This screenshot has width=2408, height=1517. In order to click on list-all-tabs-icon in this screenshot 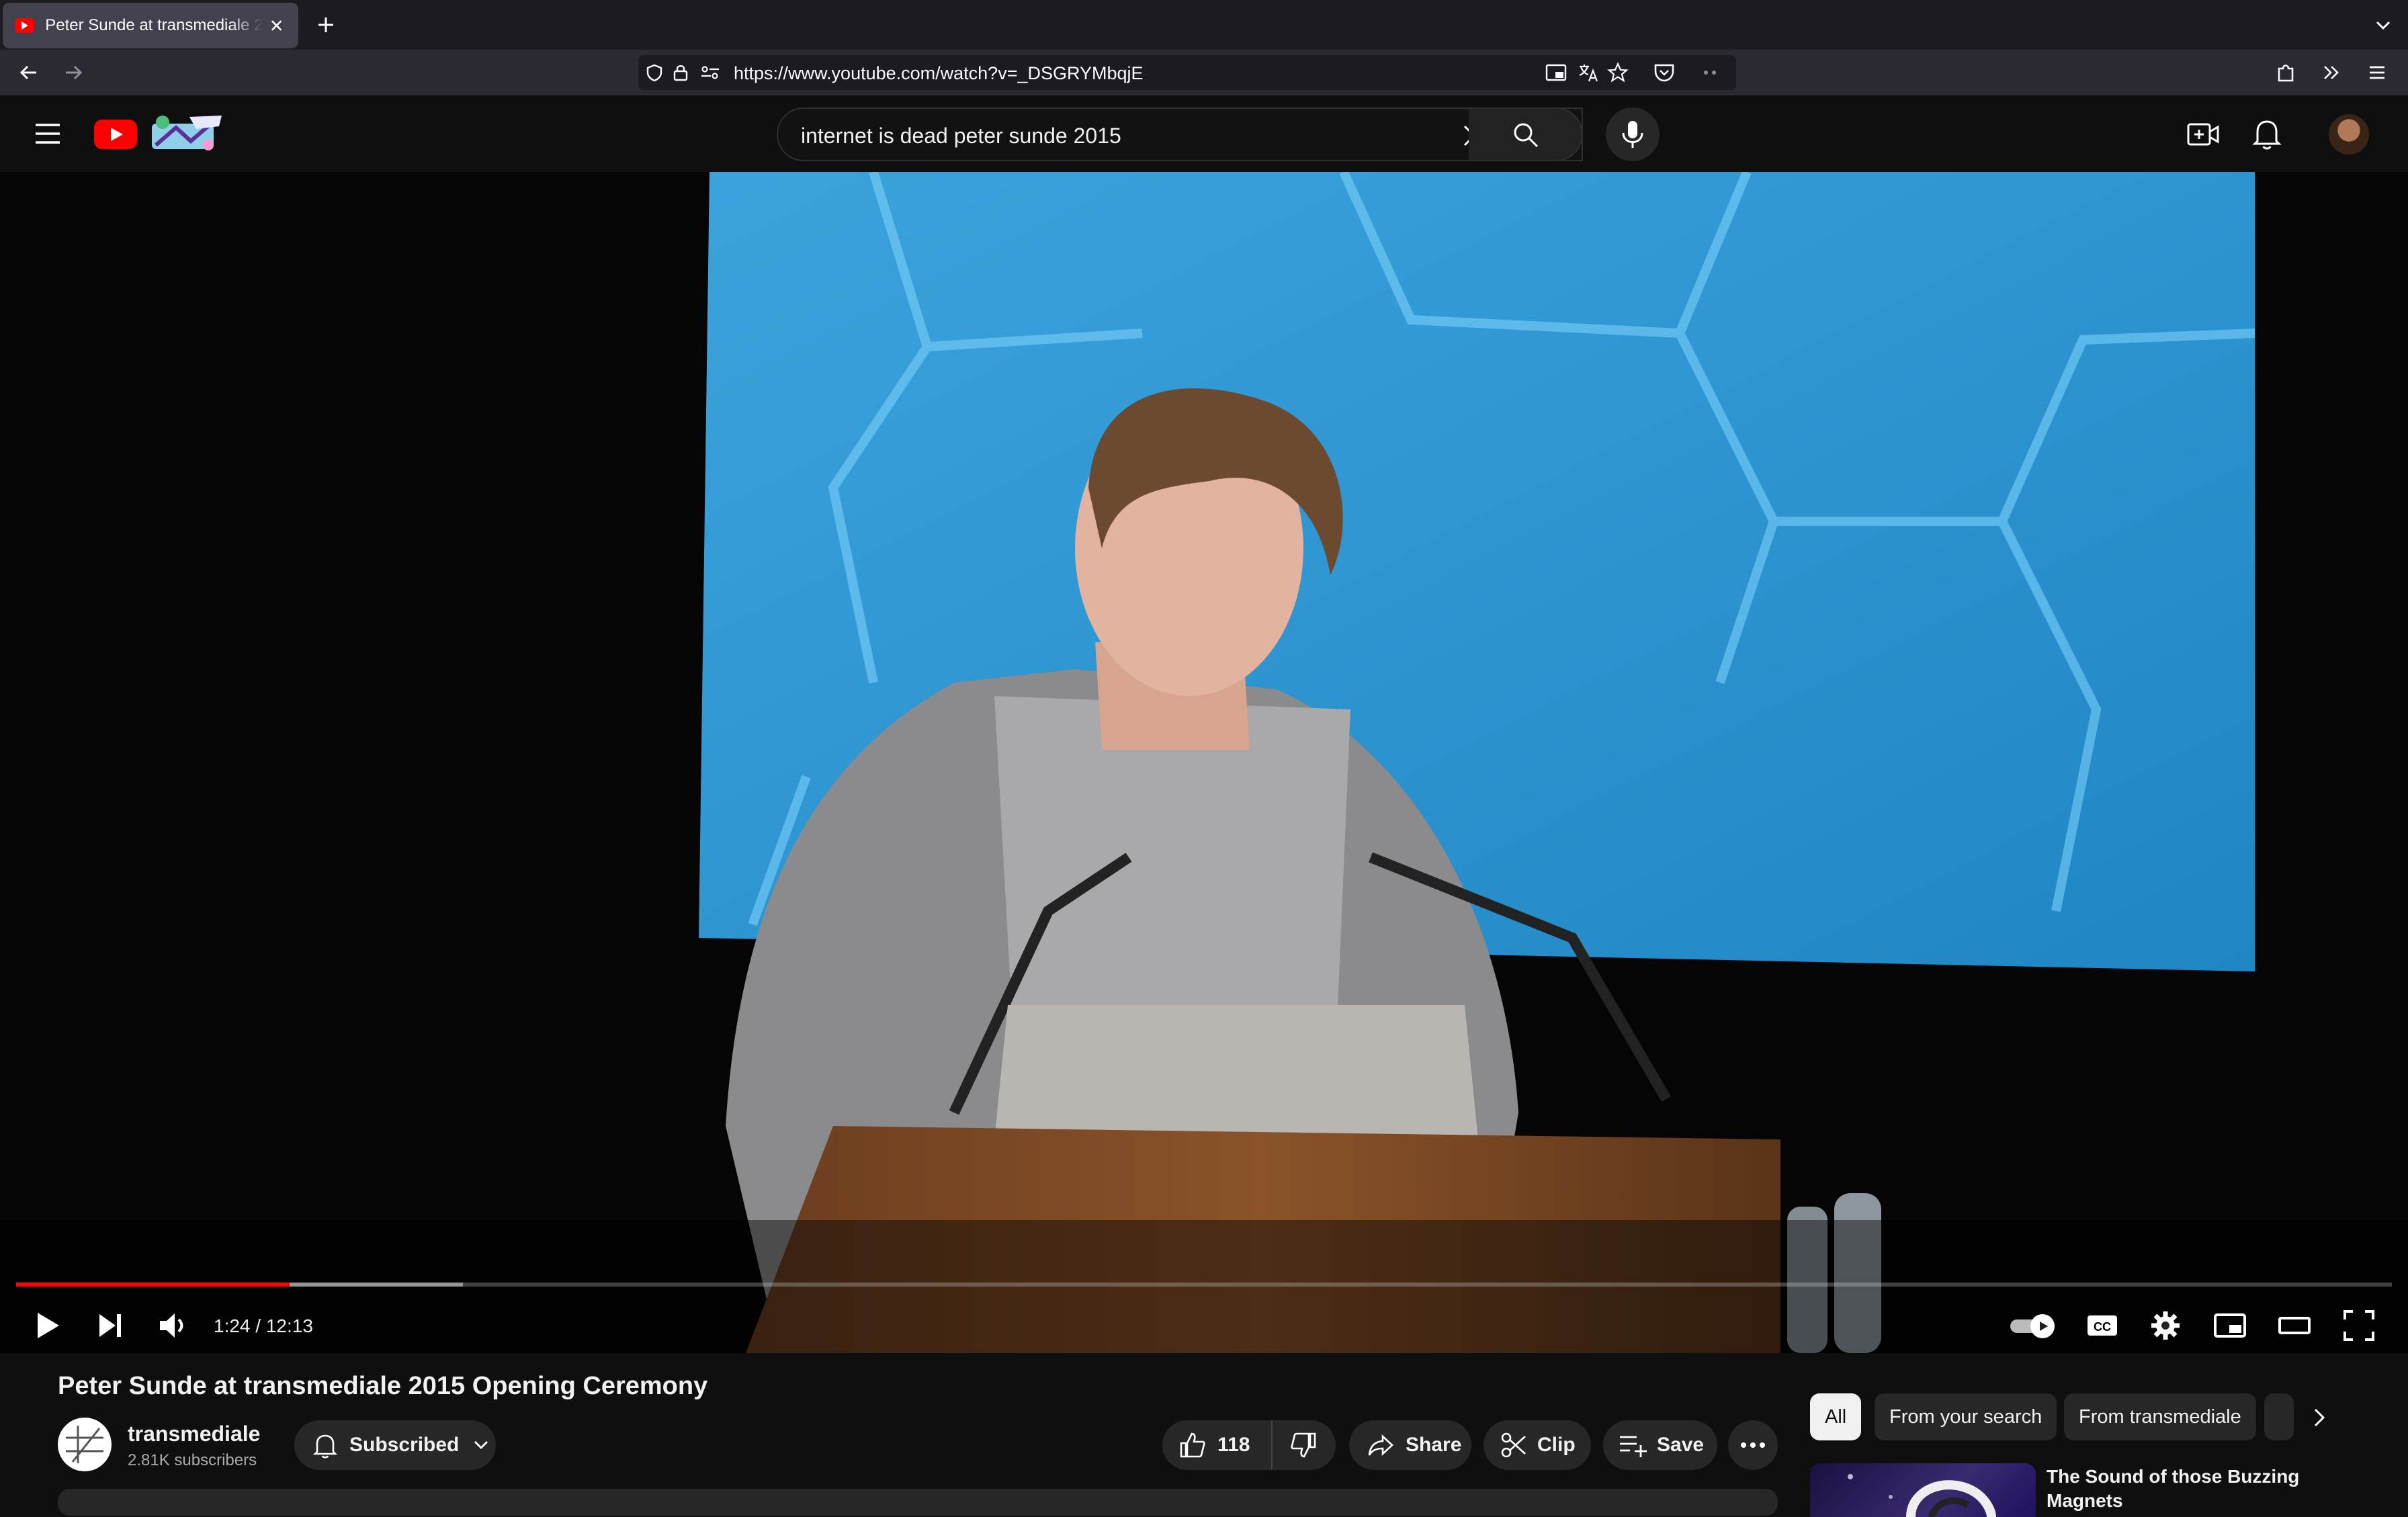, I will do `click(2383, 25)`.